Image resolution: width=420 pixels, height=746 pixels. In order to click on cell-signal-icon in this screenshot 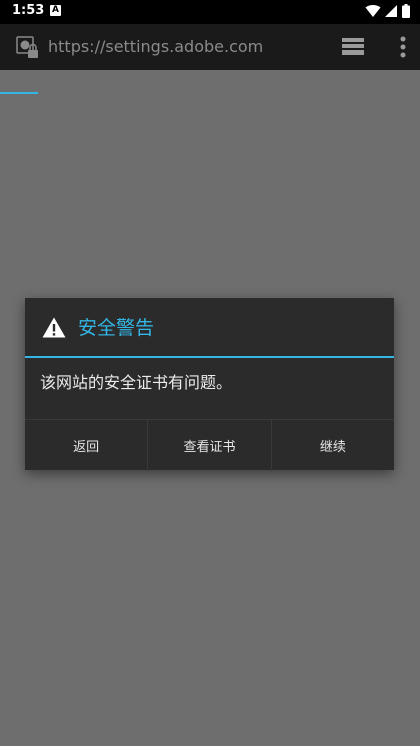, I will do `click(391, 11)`.